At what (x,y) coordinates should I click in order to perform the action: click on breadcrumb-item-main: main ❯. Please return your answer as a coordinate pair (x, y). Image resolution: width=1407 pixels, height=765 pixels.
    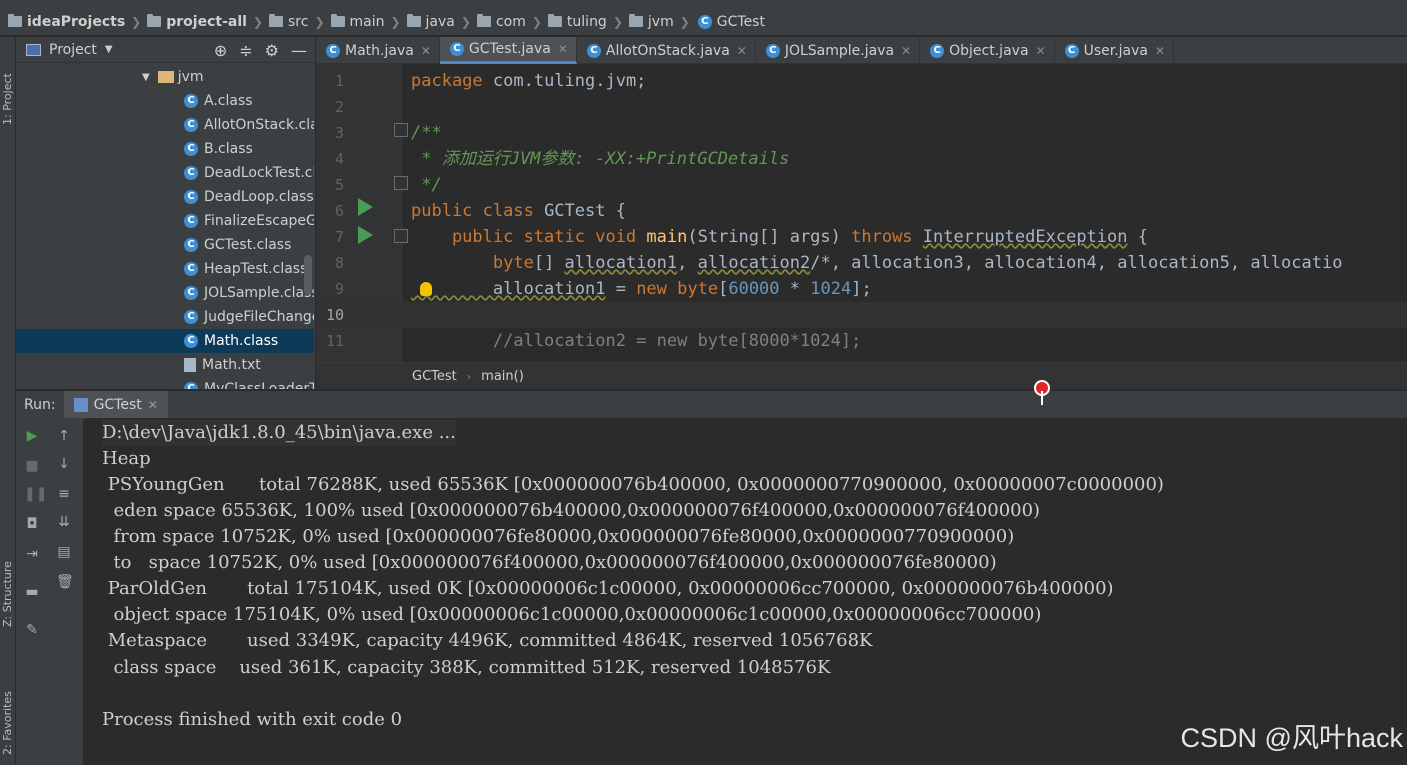
    Looking at the image, I should click on (365, 22).